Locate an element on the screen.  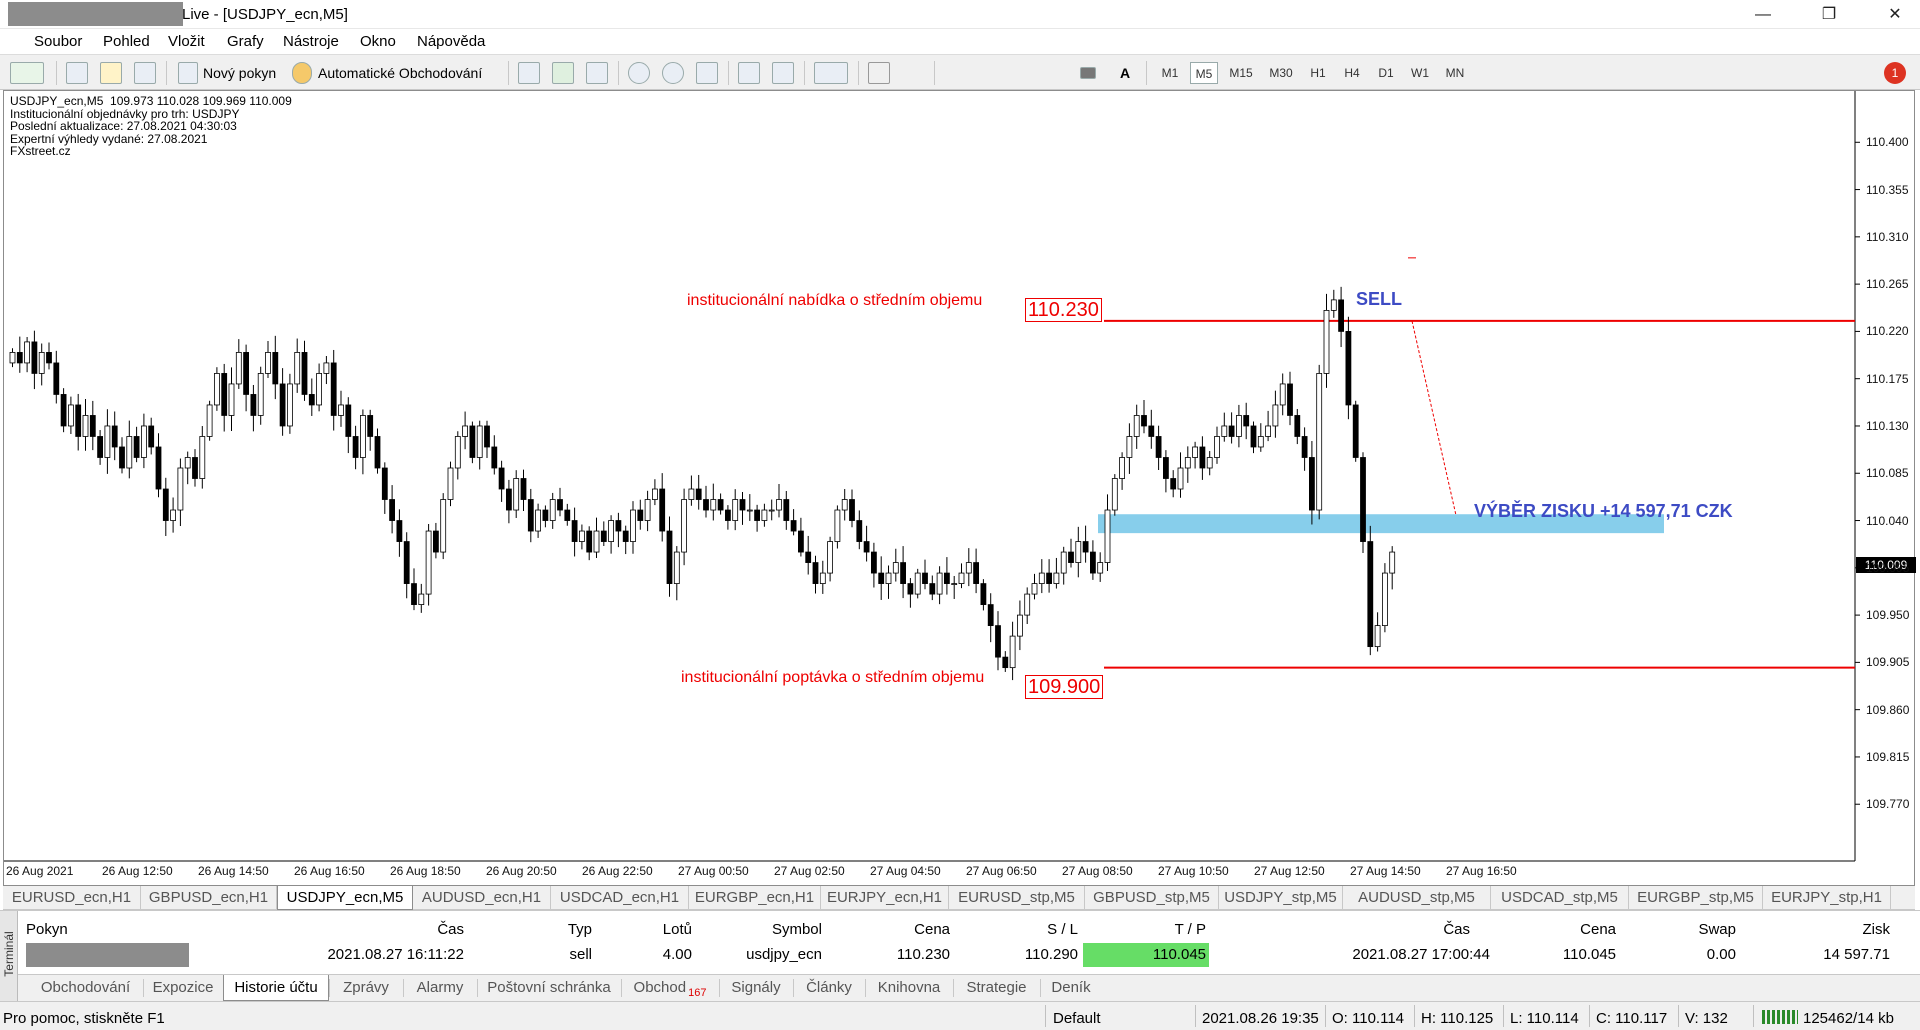
col-profit: Zisk is located at coordinates (1845, 929).